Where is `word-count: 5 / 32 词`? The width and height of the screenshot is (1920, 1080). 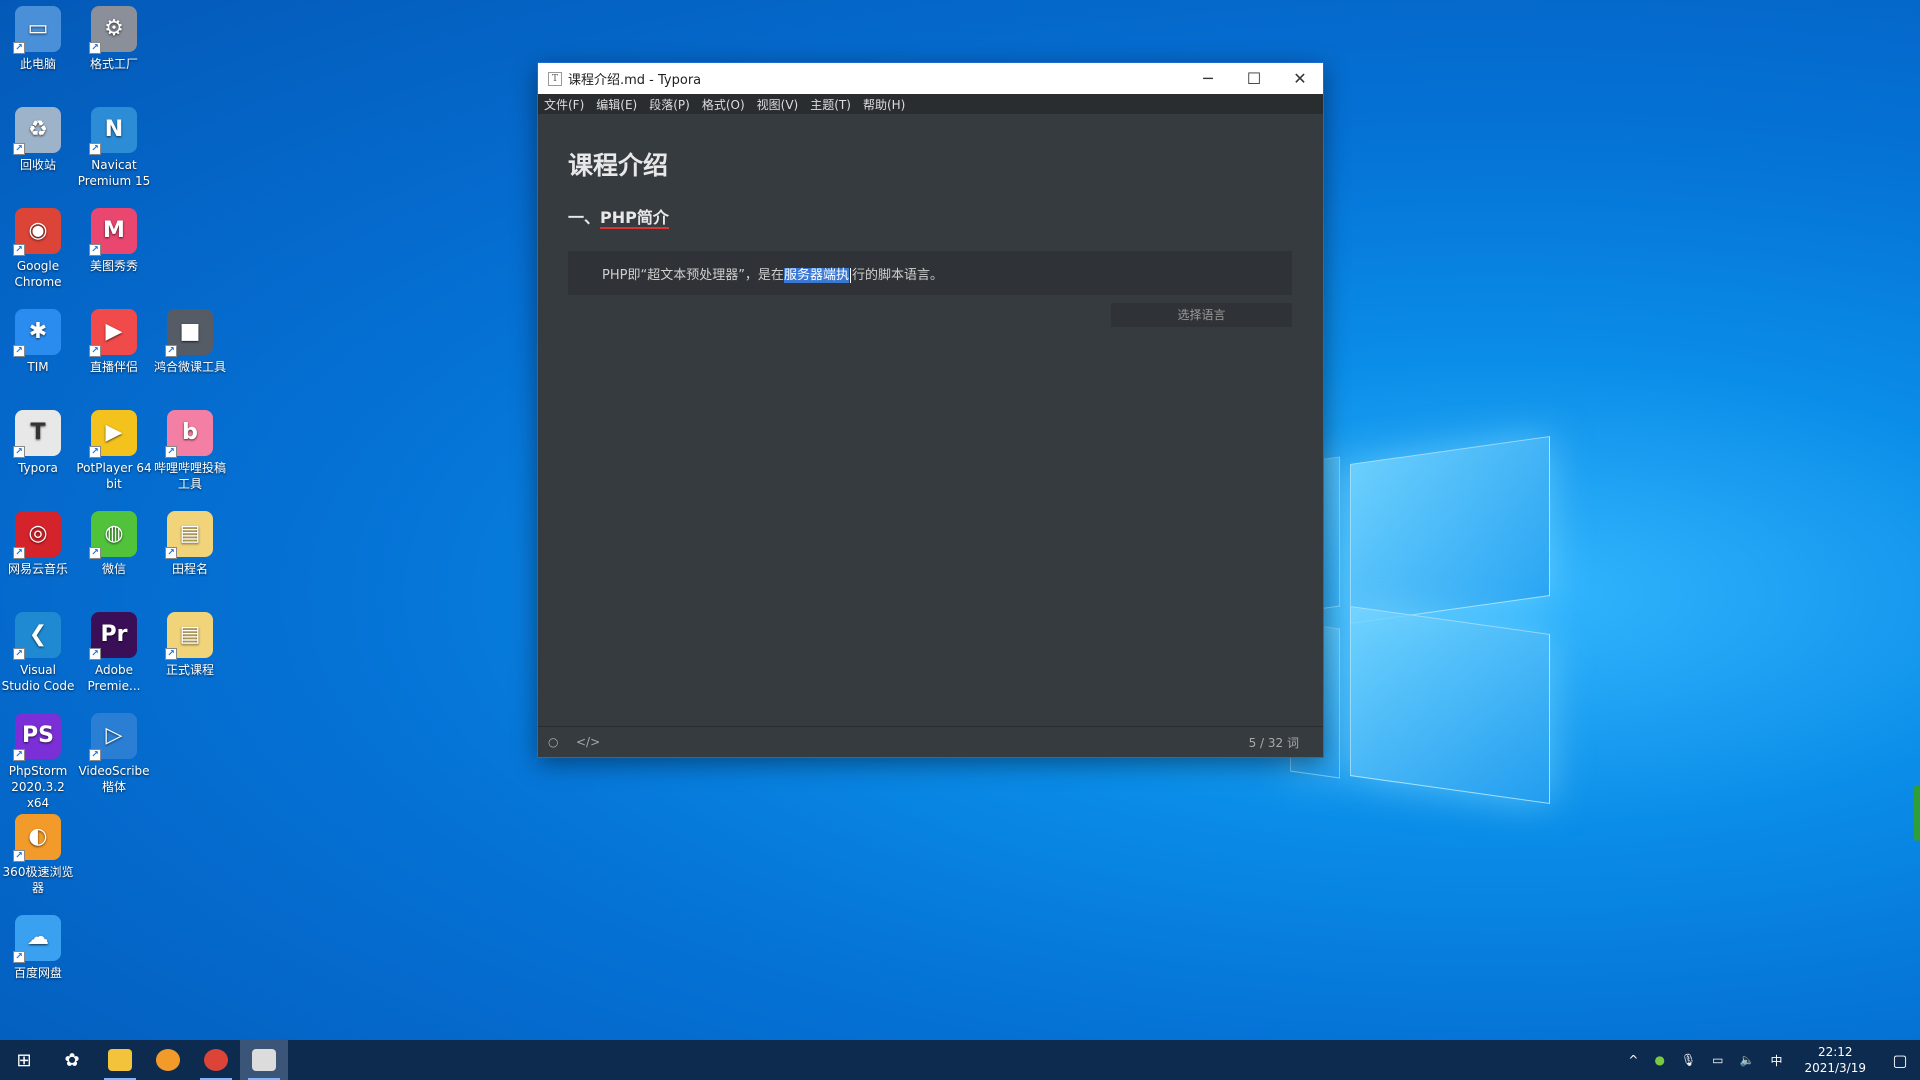
word-count: 5 / 32 词 is located at coordinates (1274, 742).